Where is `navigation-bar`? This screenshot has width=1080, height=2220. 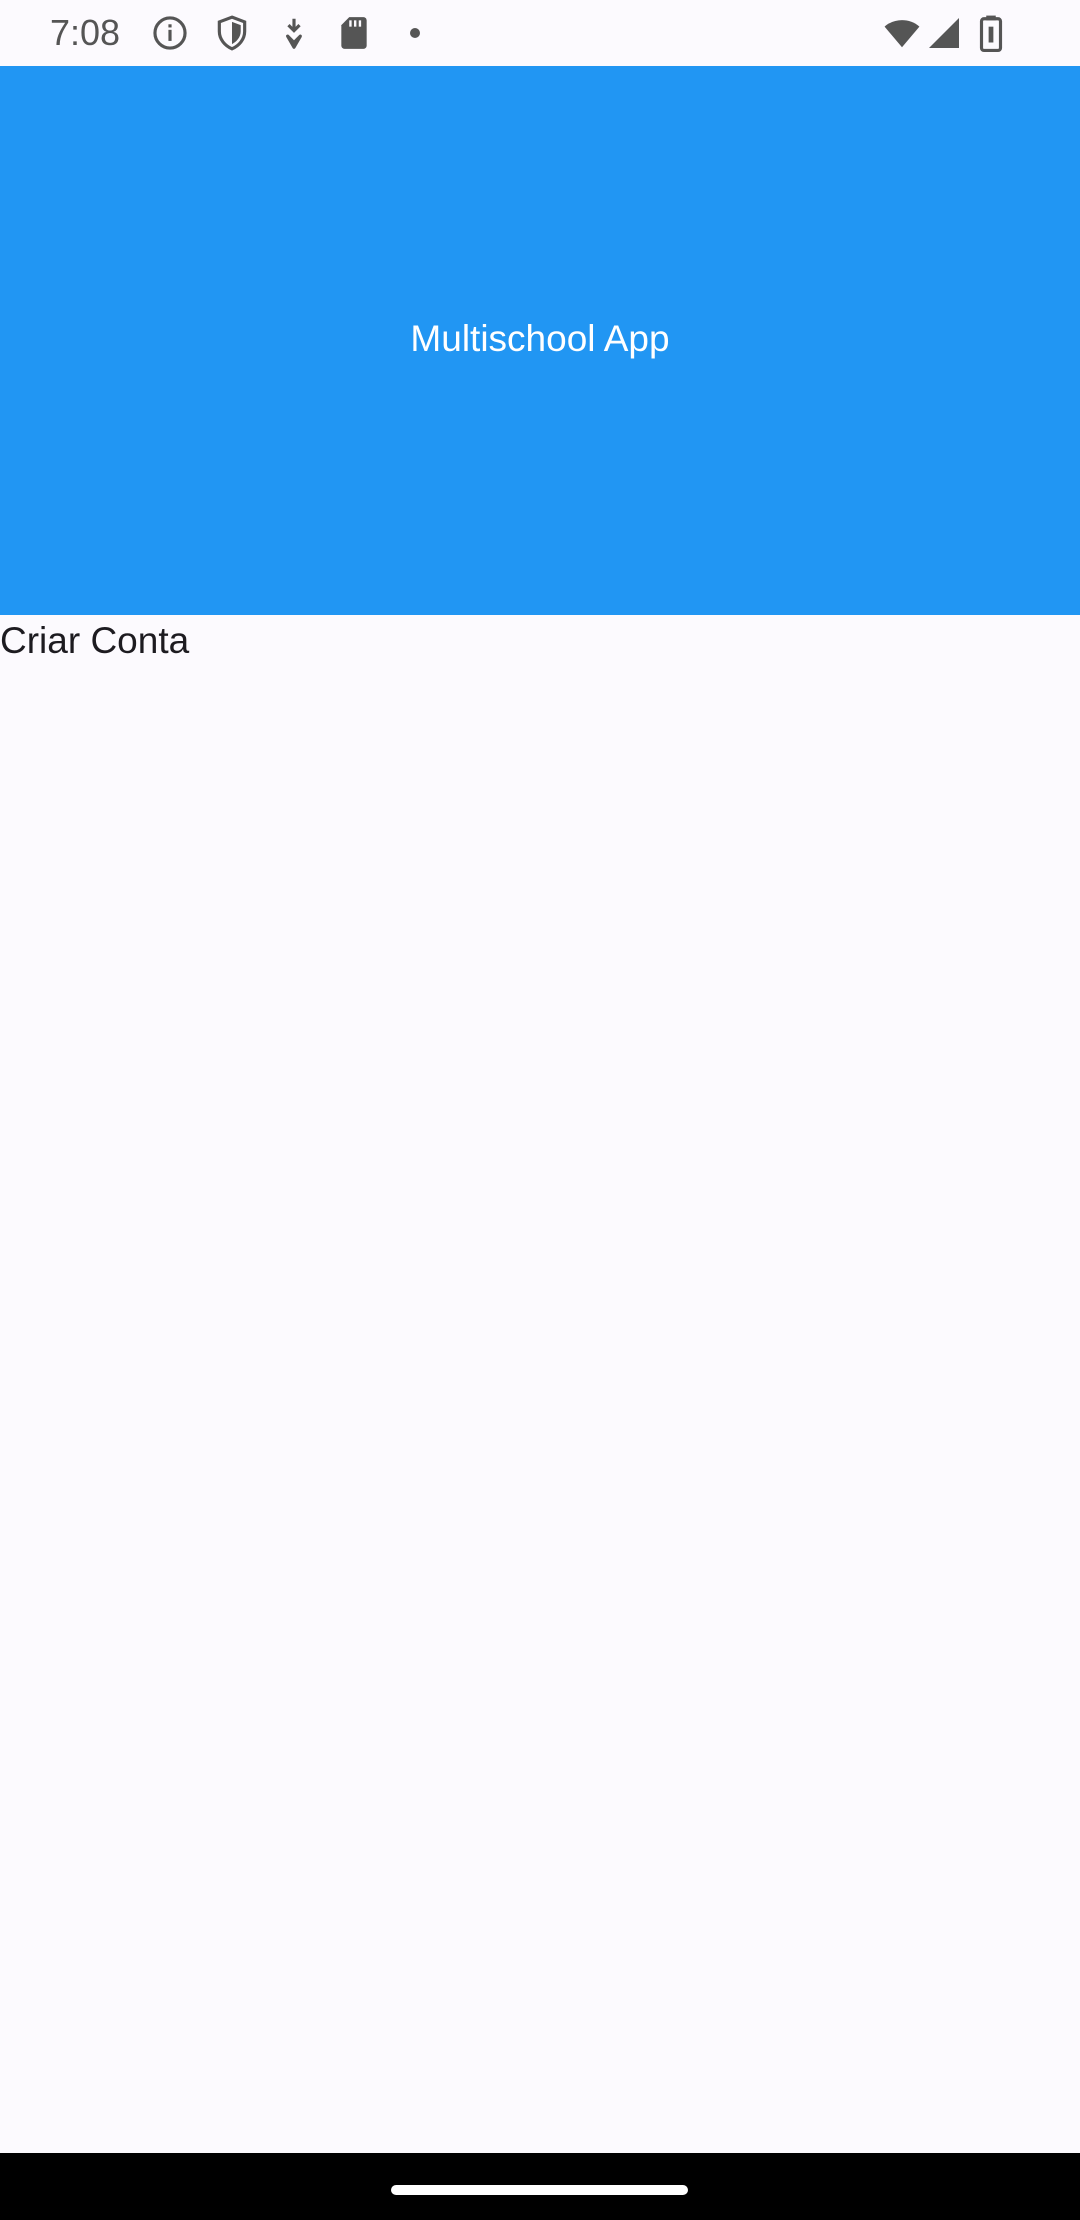 navigation-bar is located at coordinates (540, 2186).